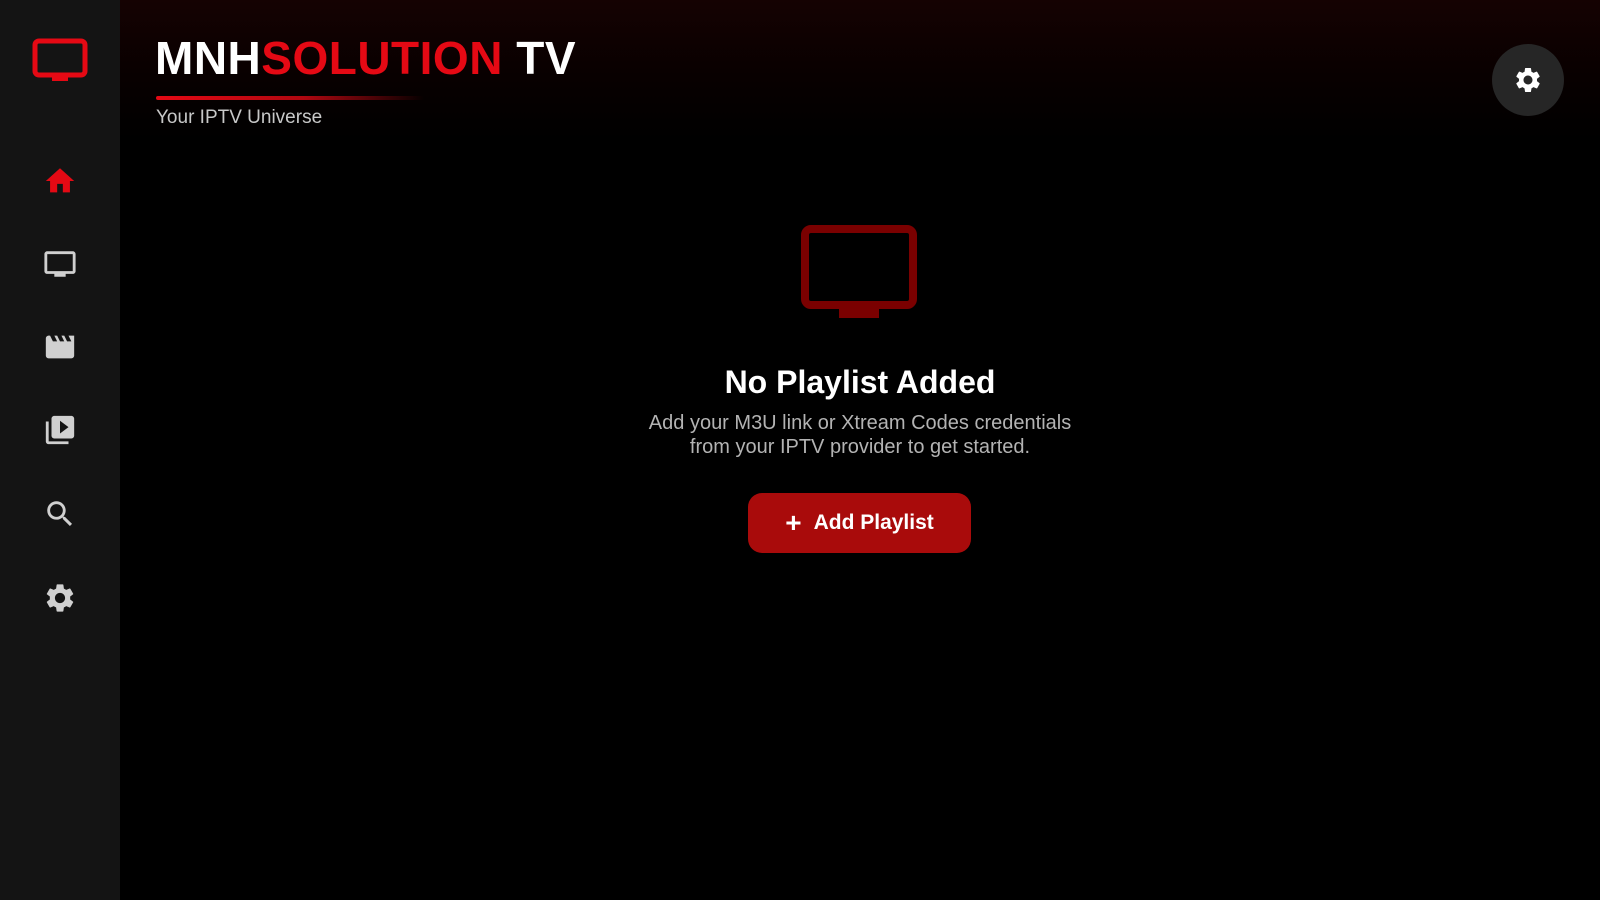 The height and width of the screenshot is (900, 1600). What do you see at coordinates (239, 117) in the screenshot?
I see `app-tagline: Your IPTV Universe` at bounding box center [239, 117].